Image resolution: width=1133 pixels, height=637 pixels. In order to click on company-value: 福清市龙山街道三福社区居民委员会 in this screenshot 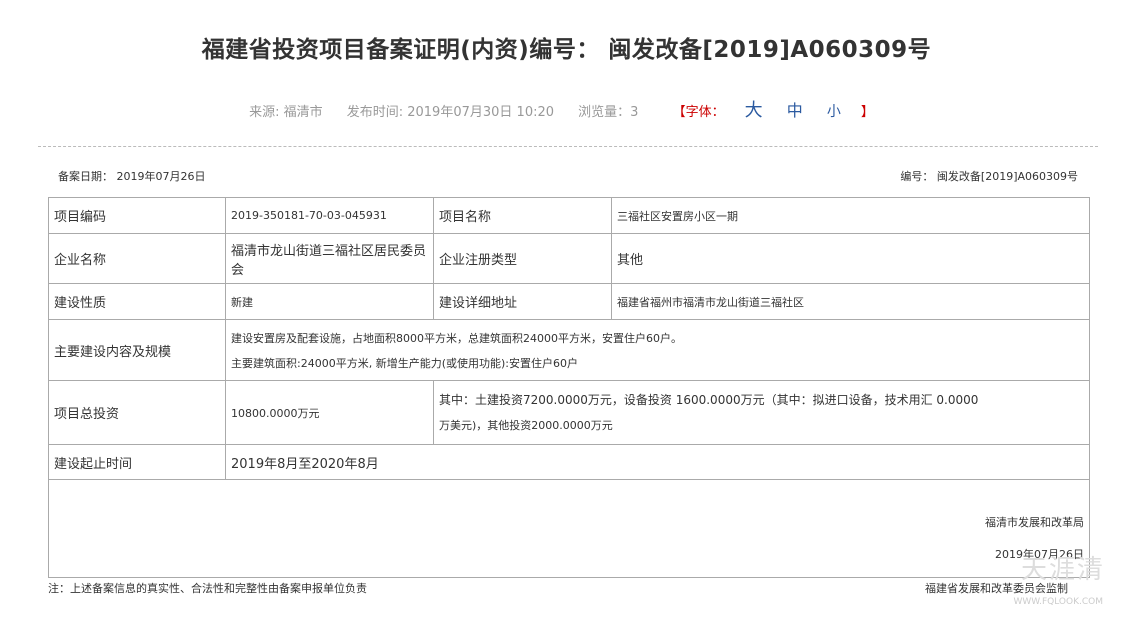, I will do `click(329, 258)`.